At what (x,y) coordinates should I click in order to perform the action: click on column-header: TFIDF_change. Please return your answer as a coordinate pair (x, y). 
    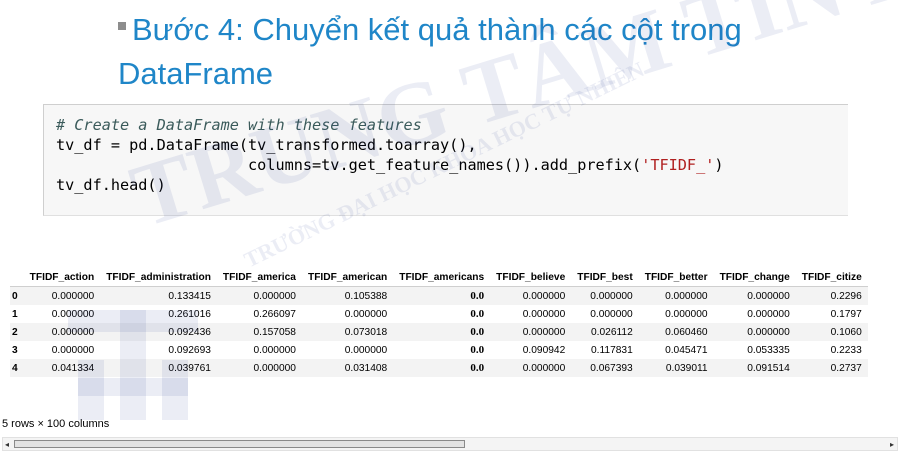
    Looking at the image, I should click on (754, 277).